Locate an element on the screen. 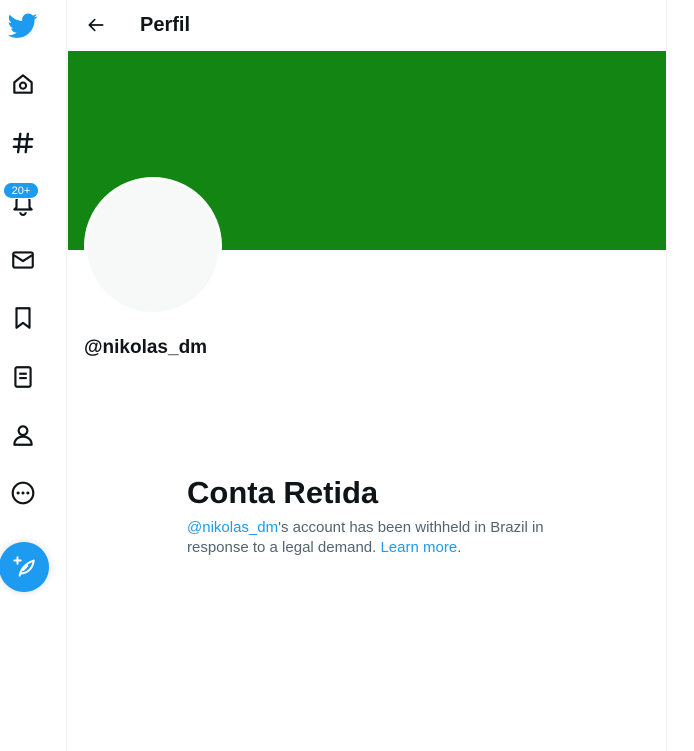 This screenshot has height=751, width=694. sidebar-item-explore is located at coordinates (23, 143).